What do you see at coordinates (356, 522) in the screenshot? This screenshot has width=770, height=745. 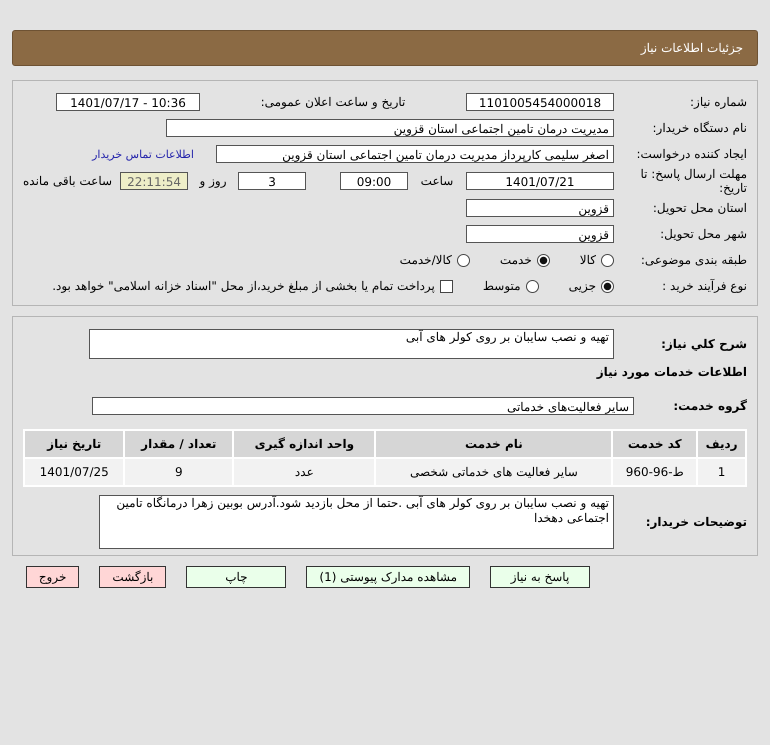 I see `buyer-notes-field: تهیه و نصب سایبان بر روی کولر های آبی .حتما از محل بازدید شود.آدرس بوبین زهرا درمانگاه تامین اجتماعی دهخدا` at bounding box center [356, 522].